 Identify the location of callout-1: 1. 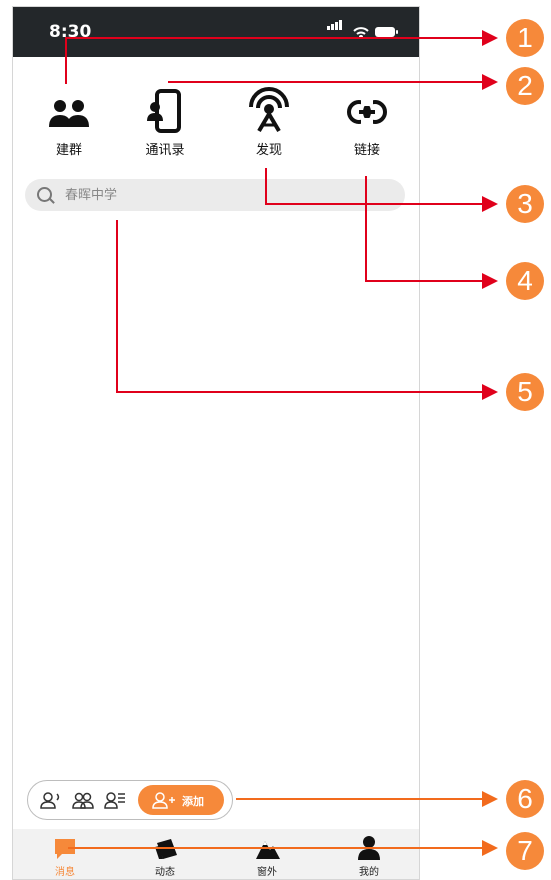
(525, 38).